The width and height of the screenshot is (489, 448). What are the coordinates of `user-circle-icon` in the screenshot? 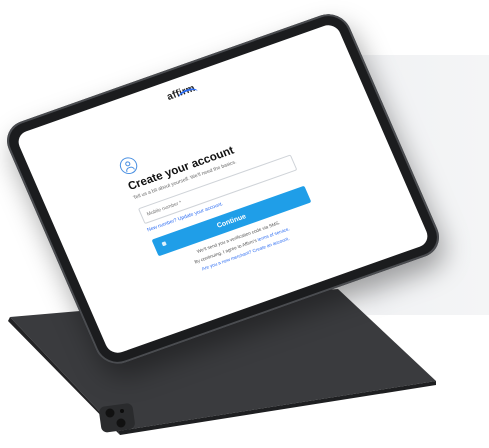 It's located at (128, 166).